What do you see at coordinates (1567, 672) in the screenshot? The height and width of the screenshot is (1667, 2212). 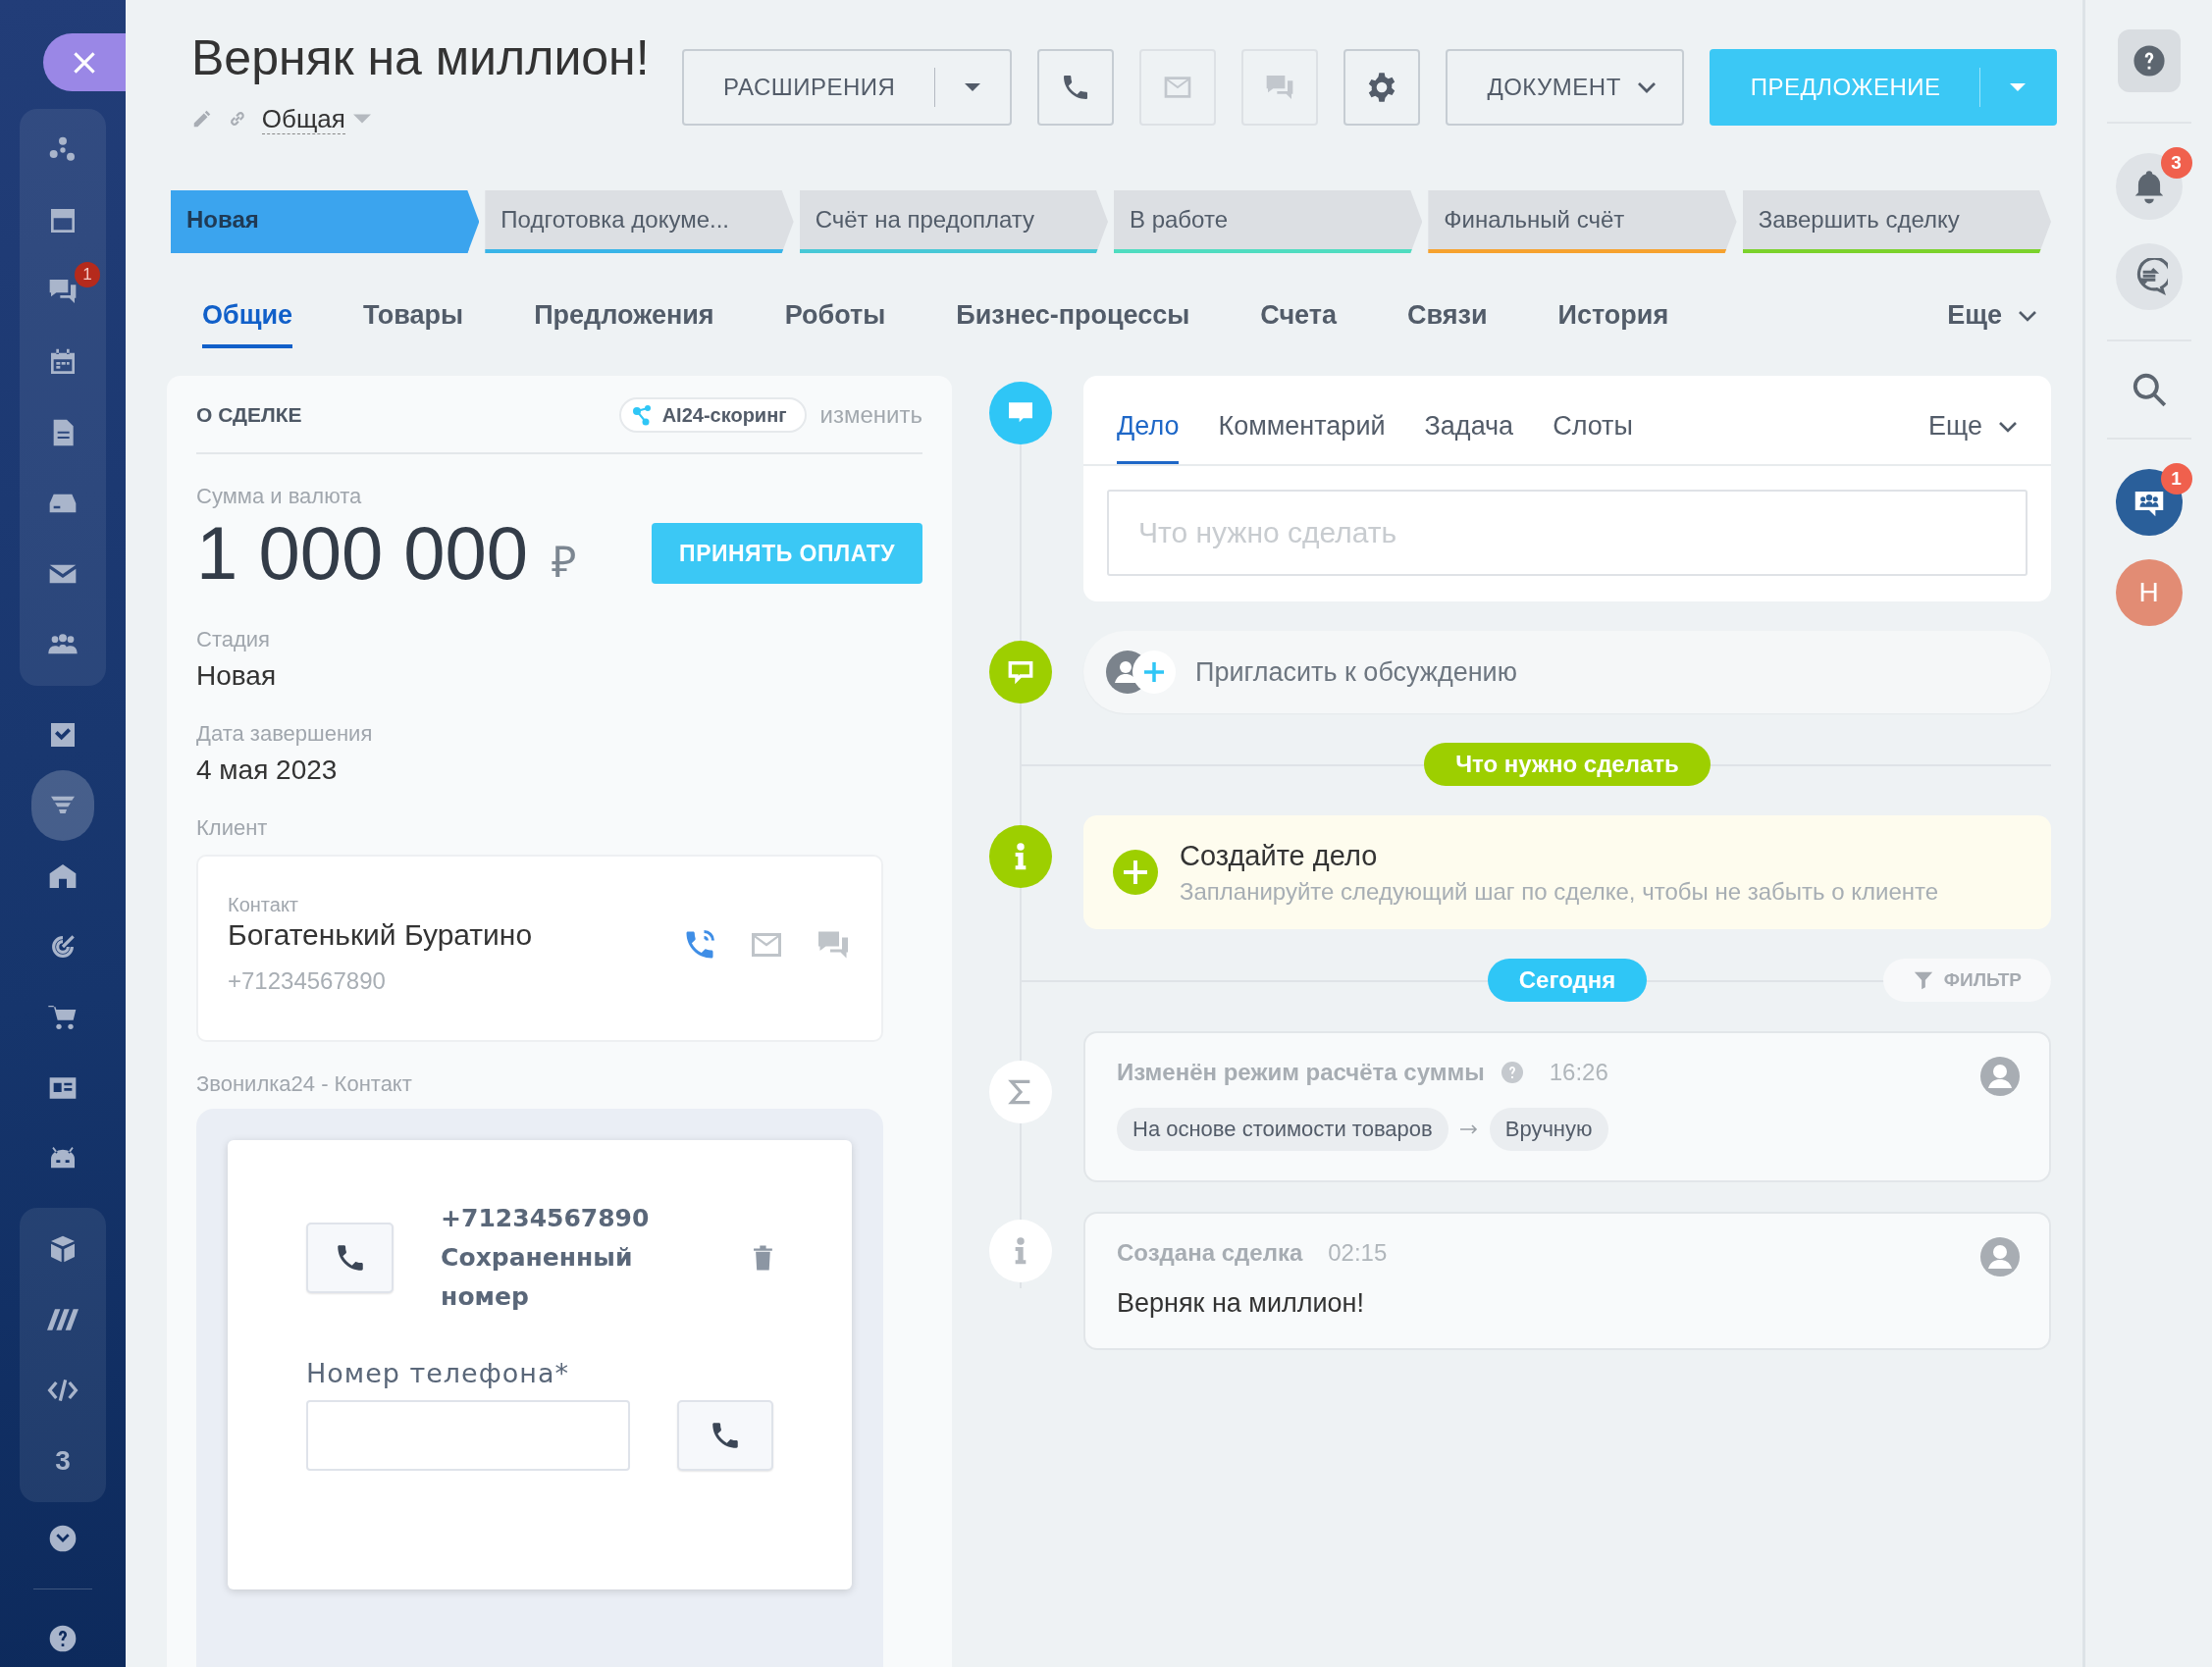 I see `invite-bar: Пригласить к обсуждению` at bounding box center [1567, 672].